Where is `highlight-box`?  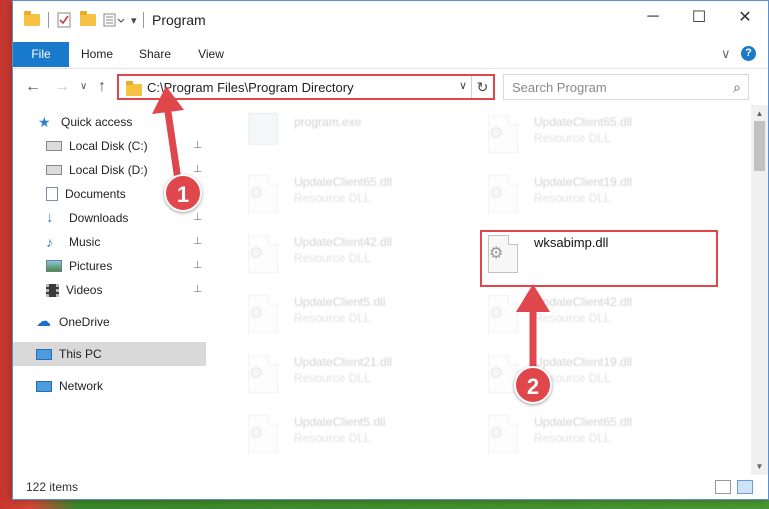 highlight-box is located at coordinates (599, 258).